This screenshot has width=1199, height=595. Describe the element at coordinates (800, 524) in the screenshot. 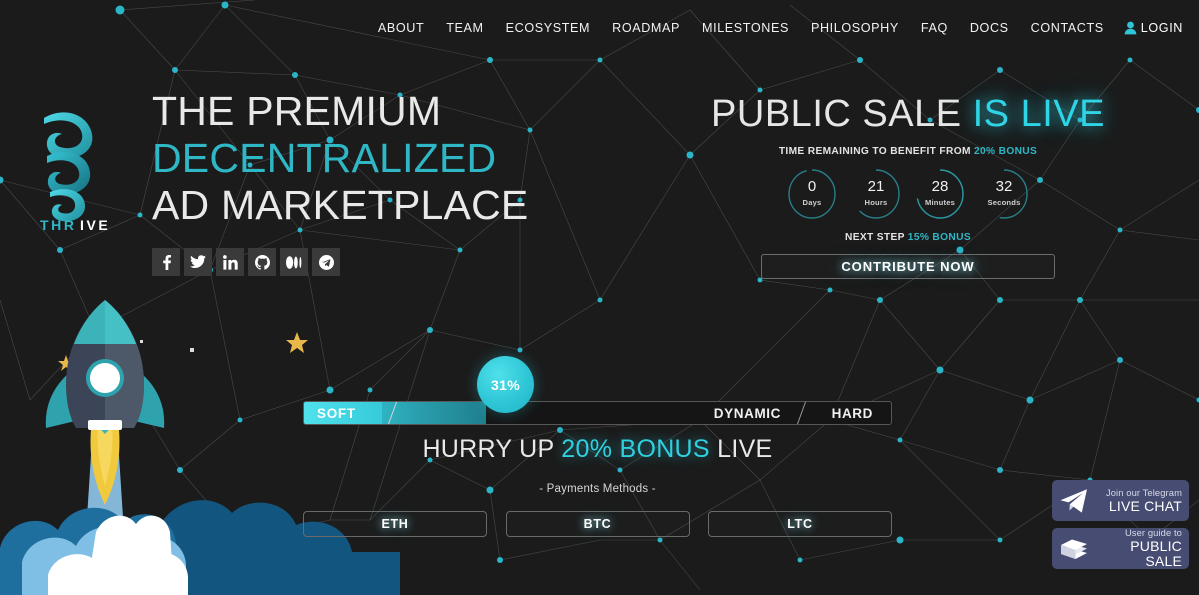

I see `payment-button-ltc: LTC` at that location.